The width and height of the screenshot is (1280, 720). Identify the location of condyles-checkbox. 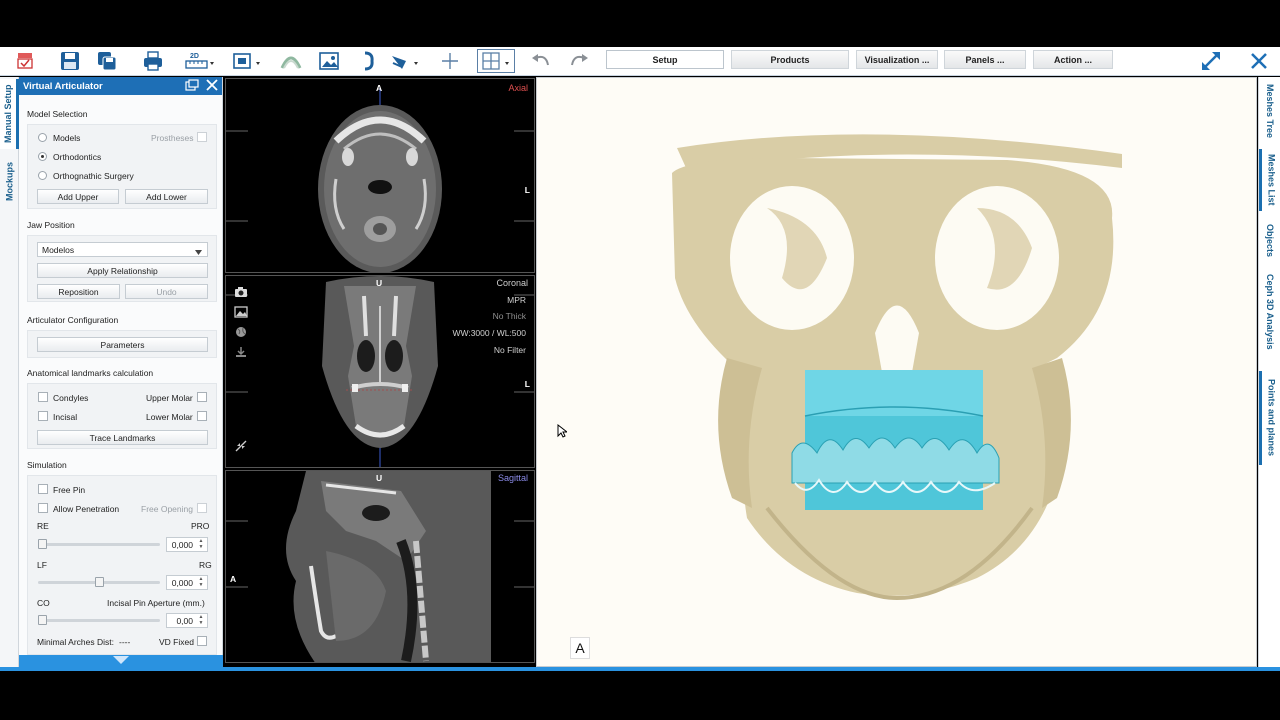
(43, 397).